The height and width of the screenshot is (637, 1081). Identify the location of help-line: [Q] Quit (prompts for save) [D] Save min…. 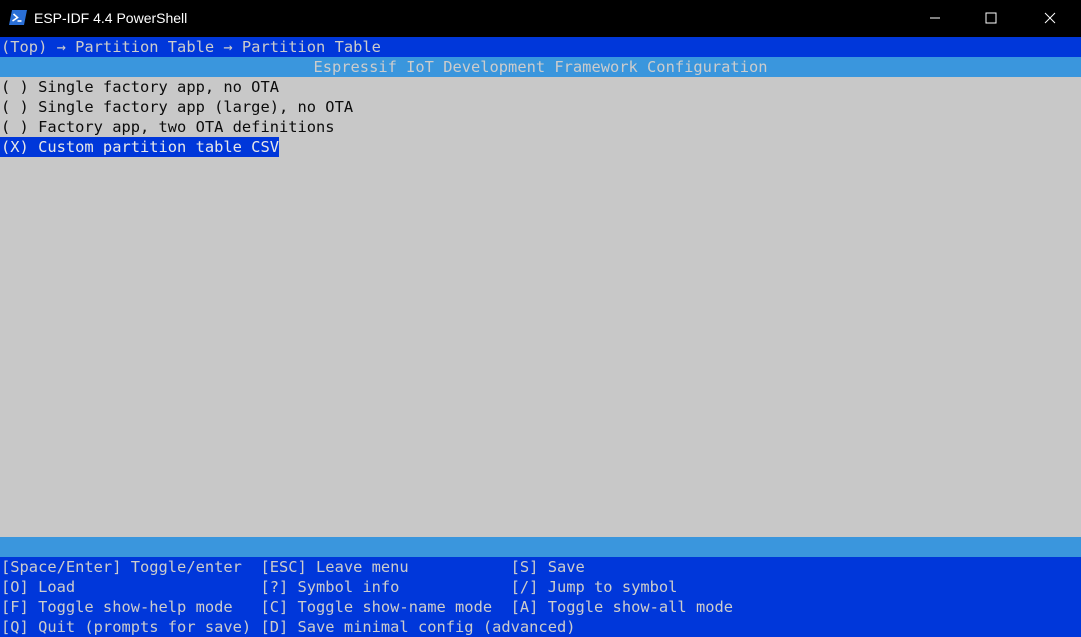
(288, 627).